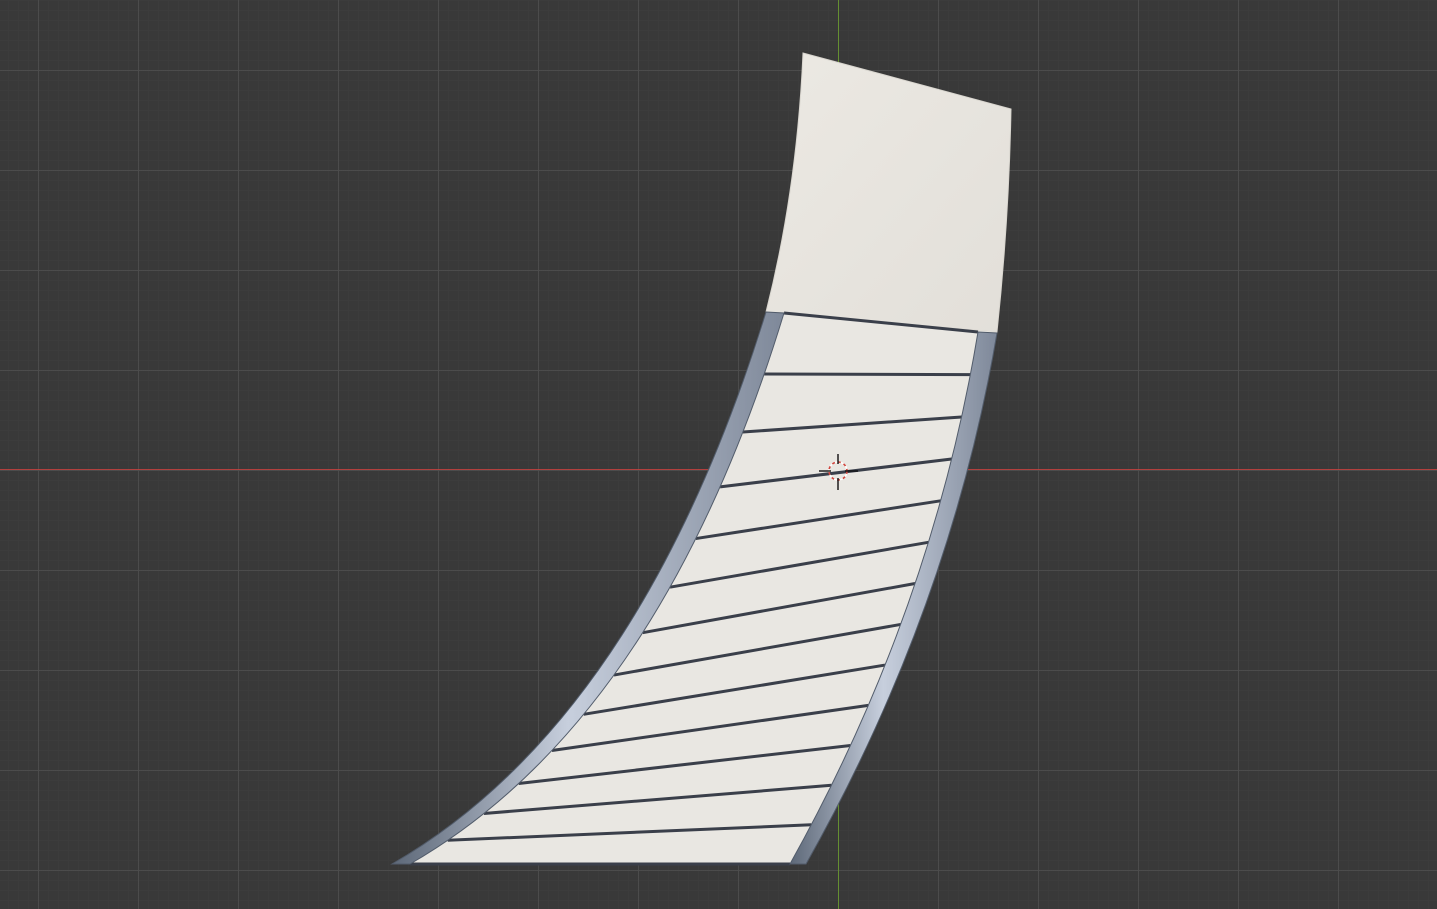 This screenshot has height=909, width=1437. I want to click on walkway-top-slab, so click(888, 192).